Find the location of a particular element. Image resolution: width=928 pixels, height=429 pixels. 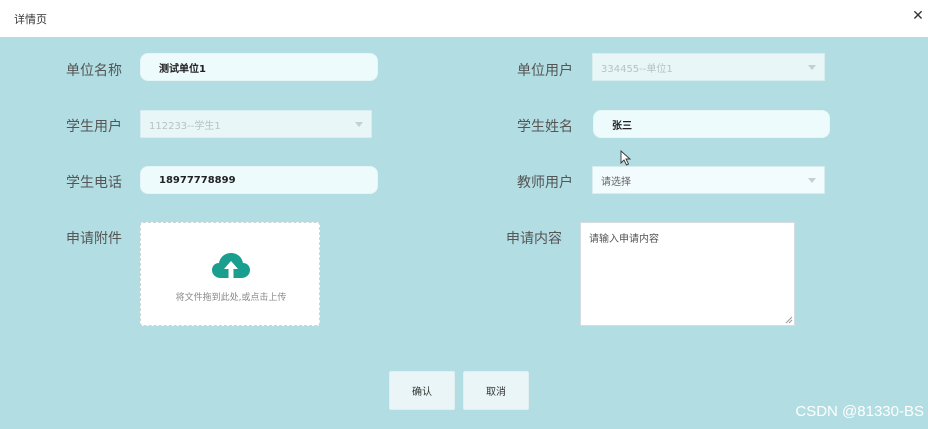

resize-handle-icon is located at coordinates (789, 320).